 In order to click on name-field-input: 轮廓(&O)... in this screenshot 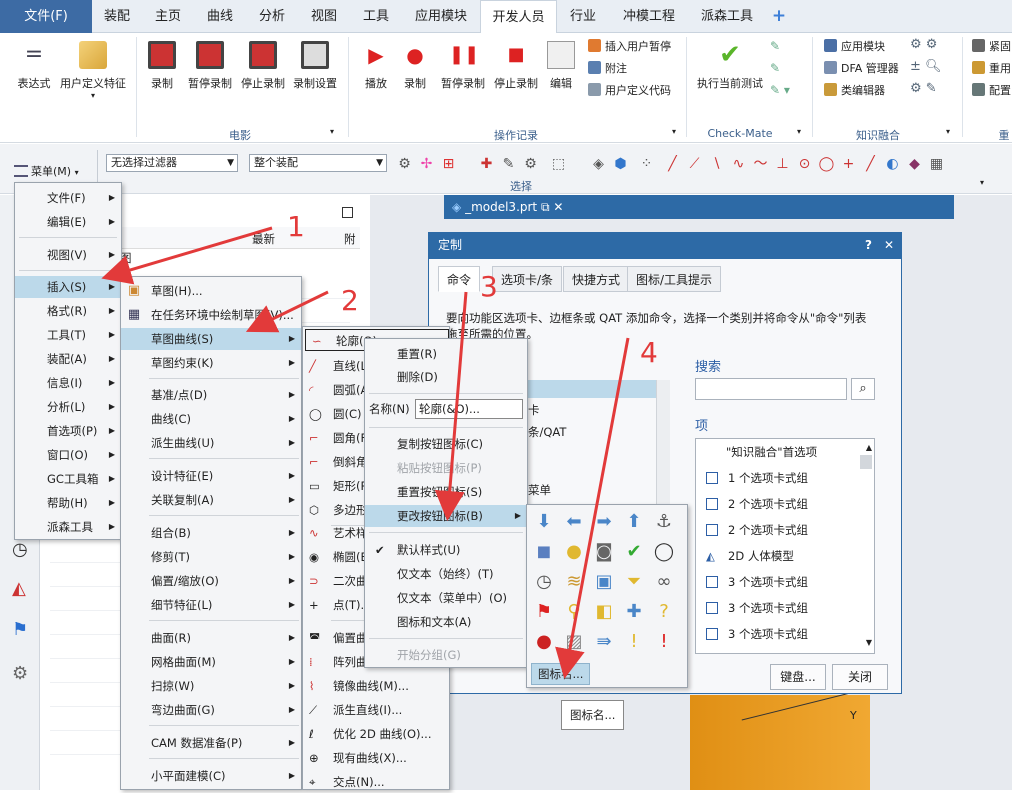, I will do `click(469, 409)`.